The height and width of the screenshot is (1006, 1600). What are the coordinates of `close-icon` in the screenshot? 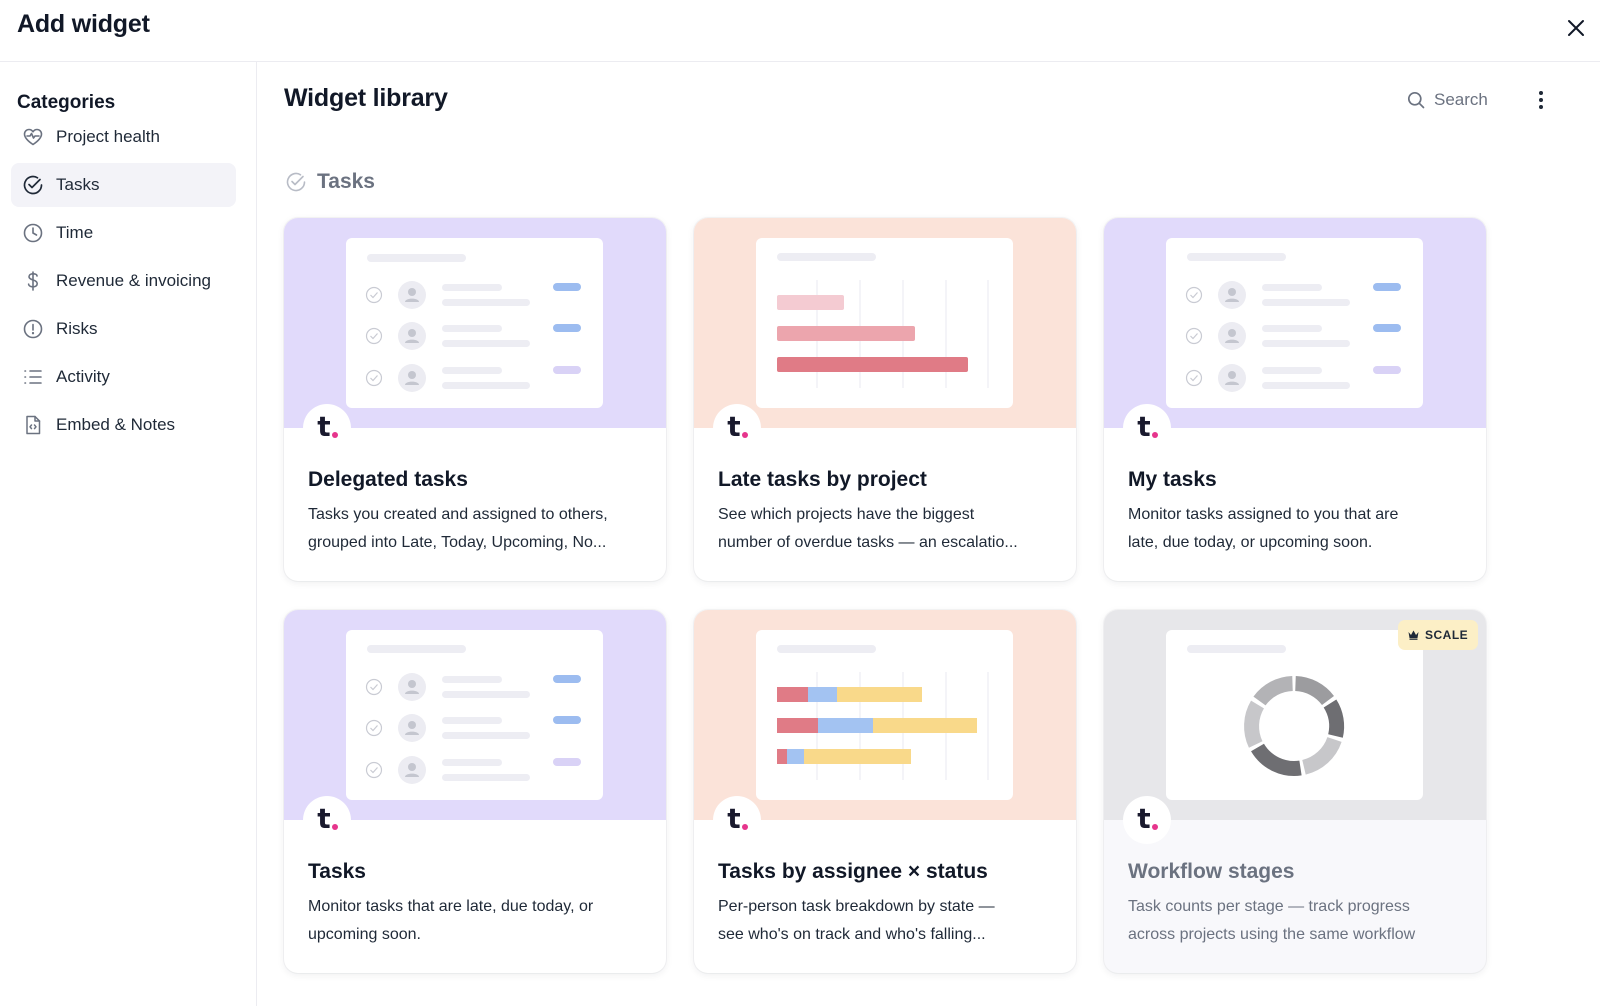 It's located at (1576, 28).